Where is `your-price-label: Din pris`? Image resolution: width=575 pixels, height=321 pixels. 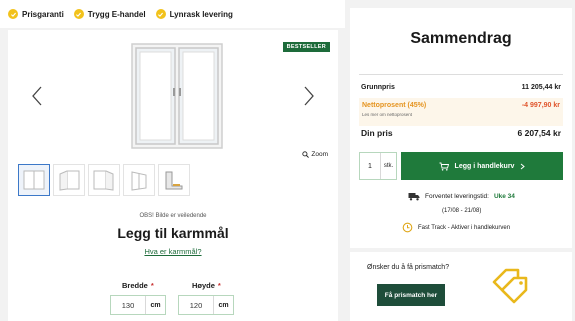
your-price-label: Din pris is located at coordinates (377, 133).